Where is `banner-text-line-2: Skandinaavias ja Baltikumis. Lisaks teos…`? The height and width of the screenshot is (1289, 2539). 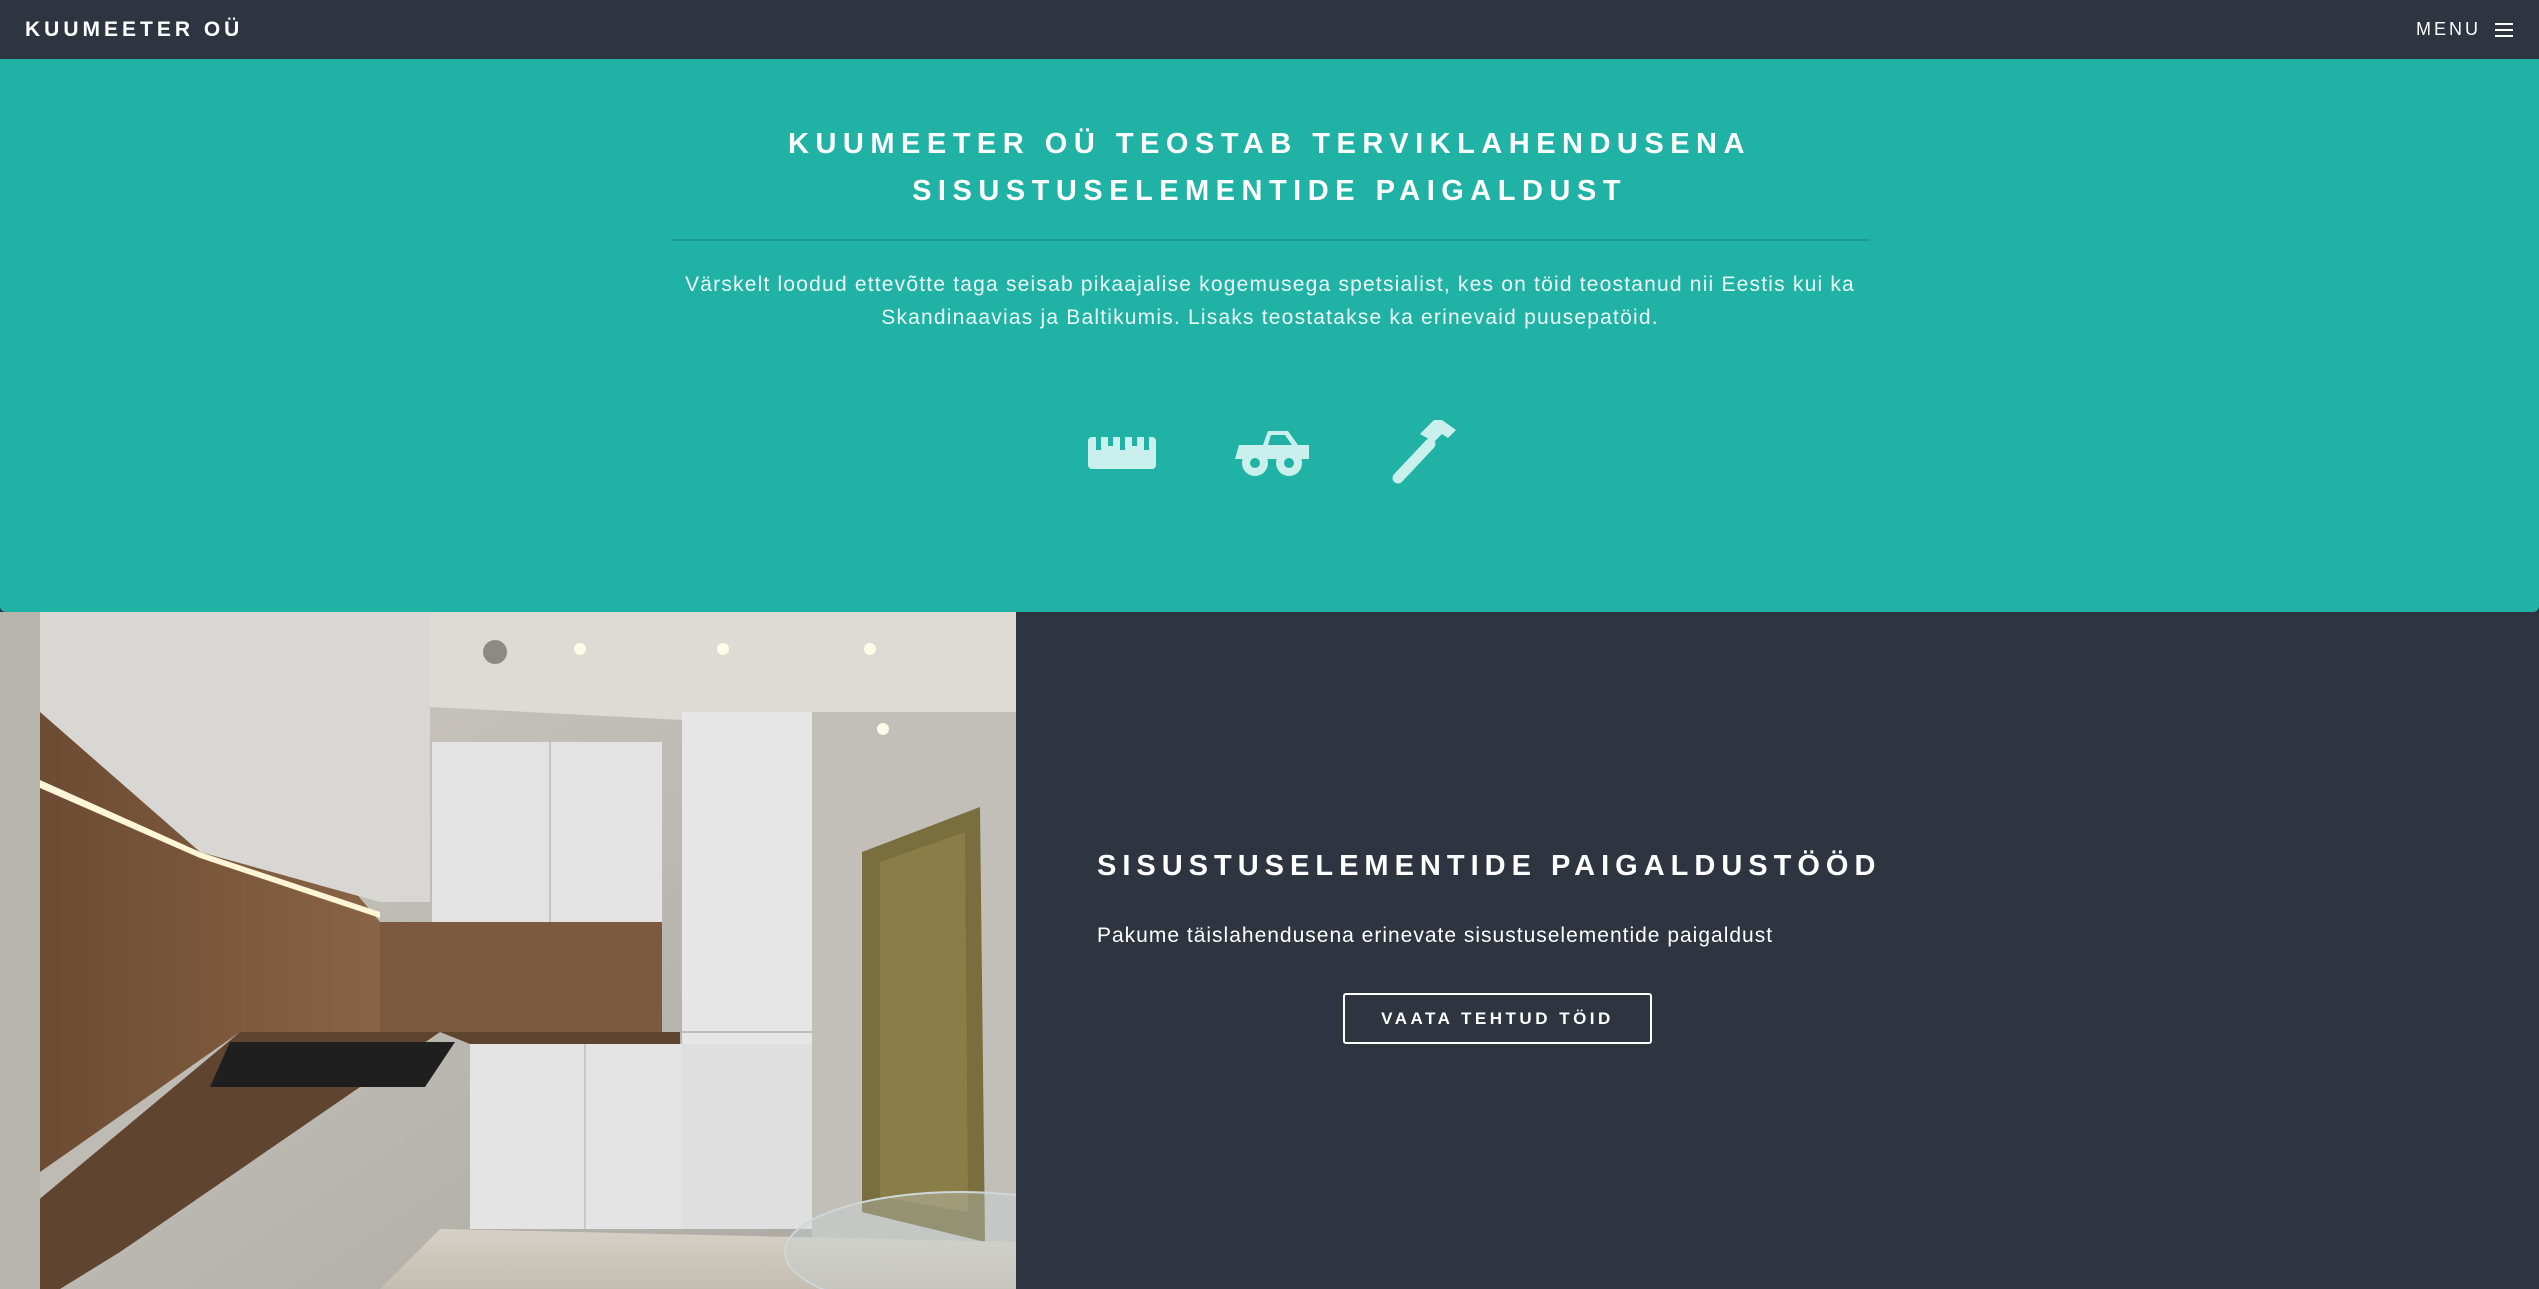
banner-text-line-2: Skandinaavias ja Baltikumis. Lisaks teos… is located at coordinates (1270, 317).